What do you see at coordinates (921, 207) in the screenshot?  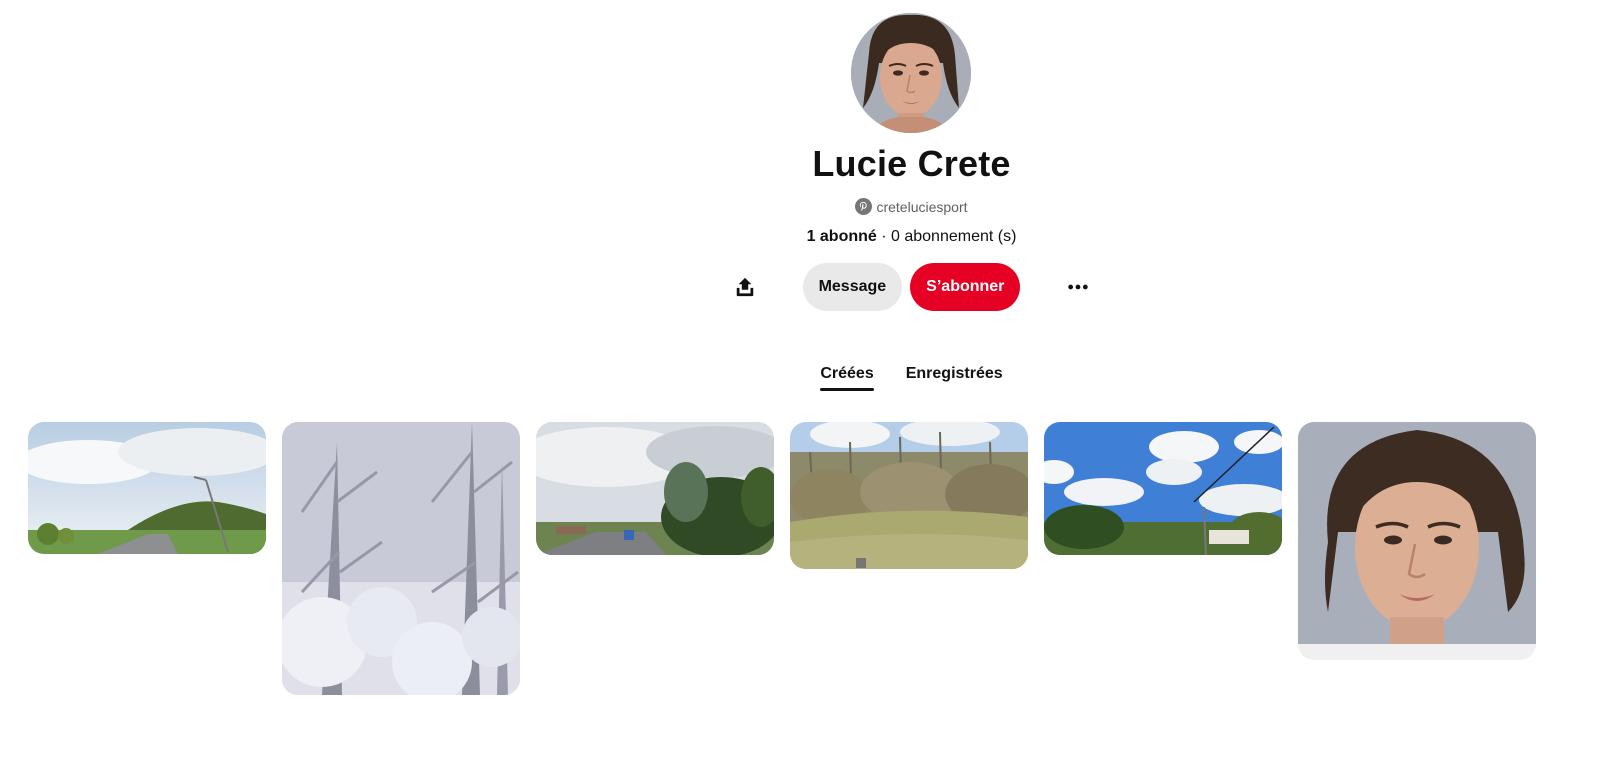 I see `username: creteluciesport` at bounding box center [921, 207].